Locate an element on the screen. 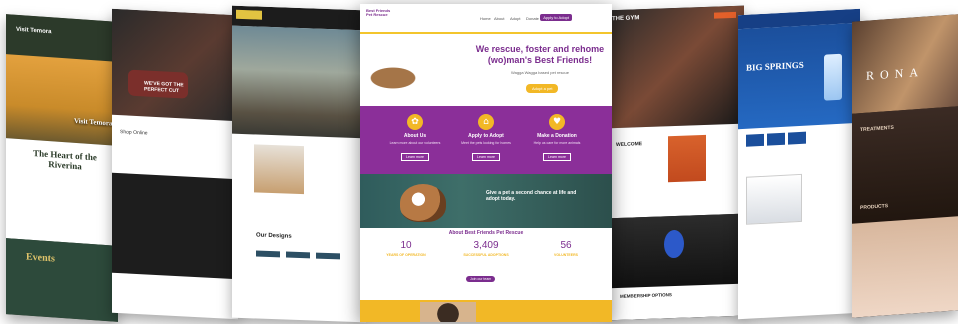 The image size is (958, 324). stat-label: VOLUNTEERS is located at coordinates (566, 255).